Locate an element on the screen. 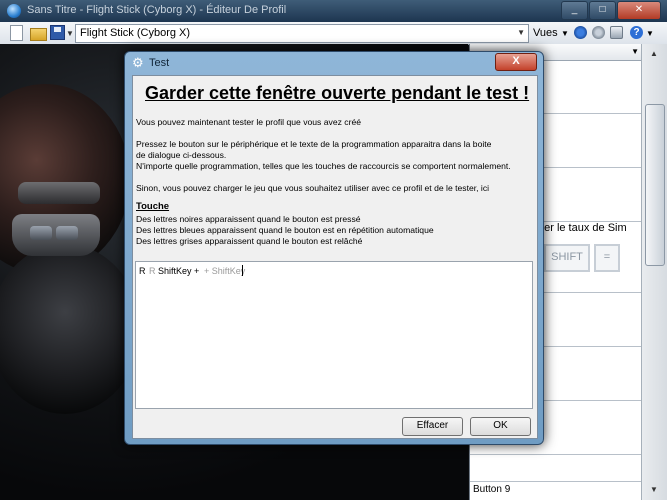  ok-button: OK is located at coordinates (500, 426).